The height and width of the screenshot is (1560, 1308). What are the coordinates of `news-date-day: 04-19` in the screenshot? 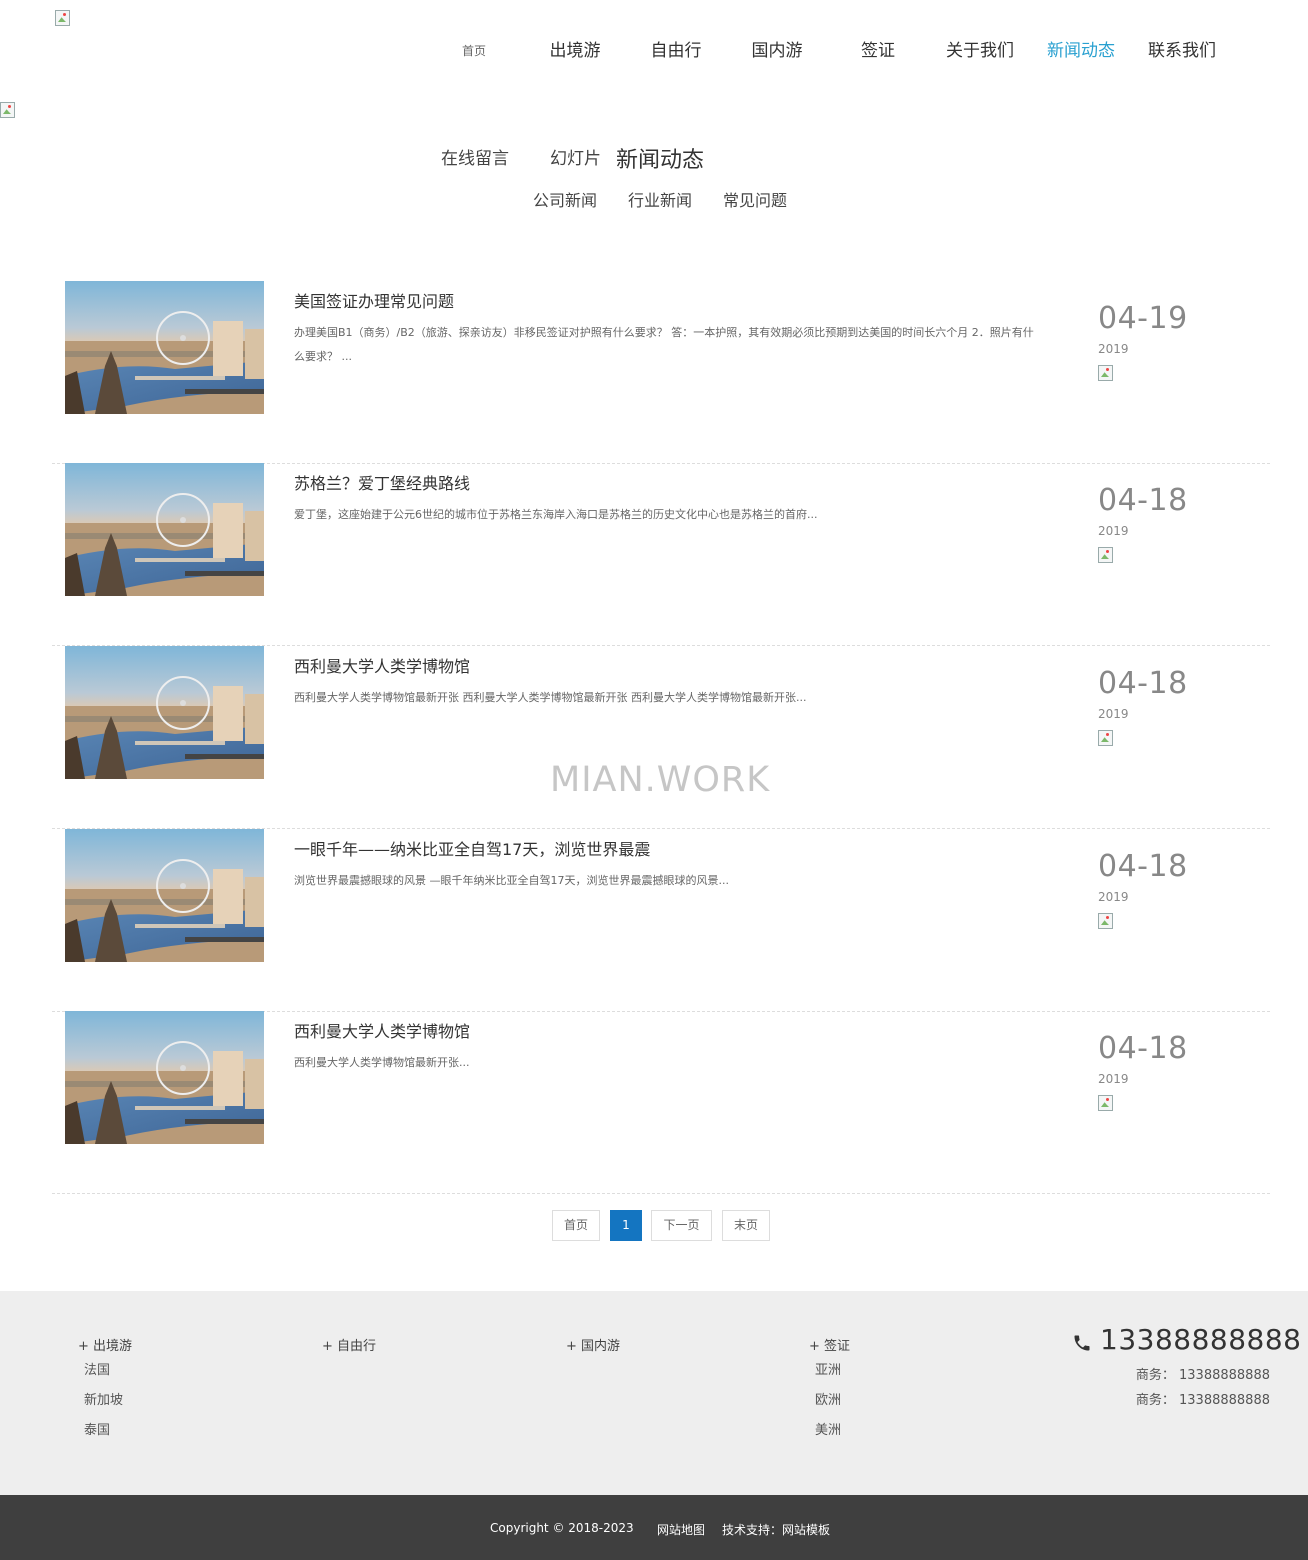 It's located at (1143, 318).